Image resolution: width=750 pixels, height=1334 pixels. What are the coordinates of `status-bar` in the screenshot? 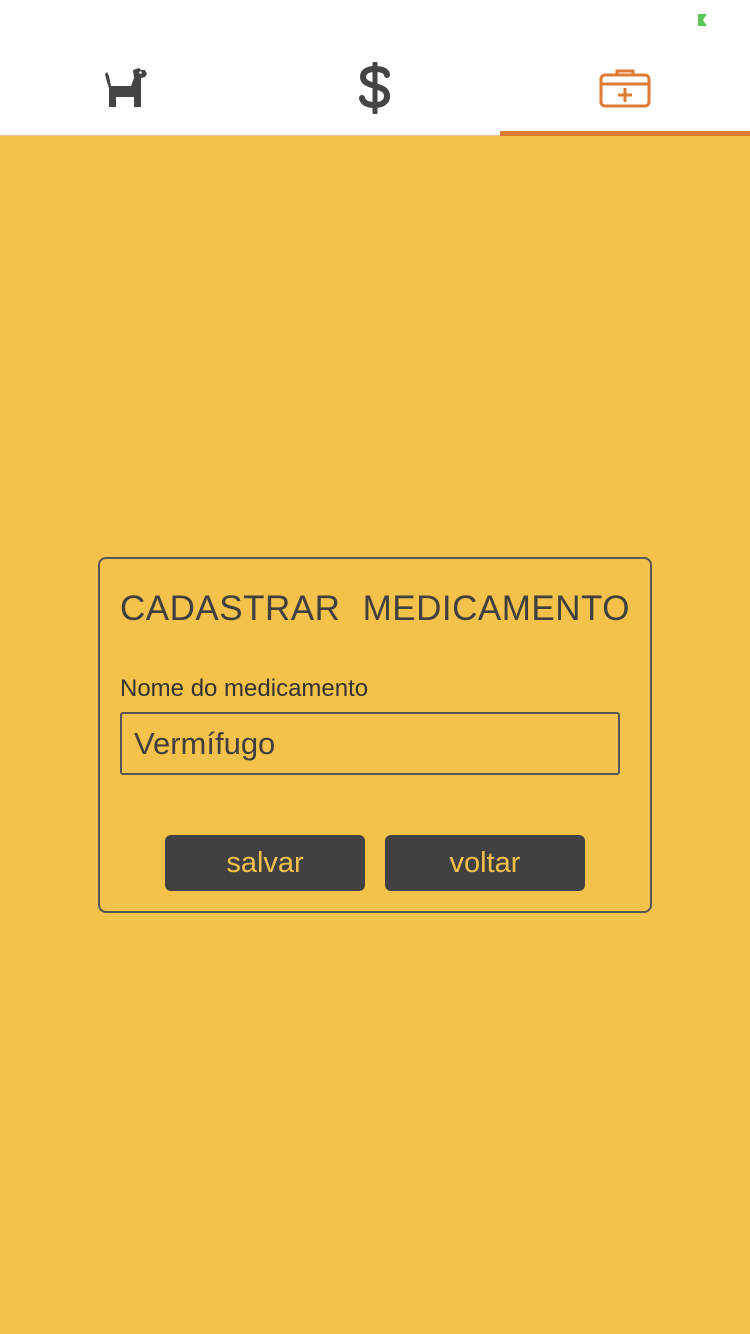 It's located at (375, 20).